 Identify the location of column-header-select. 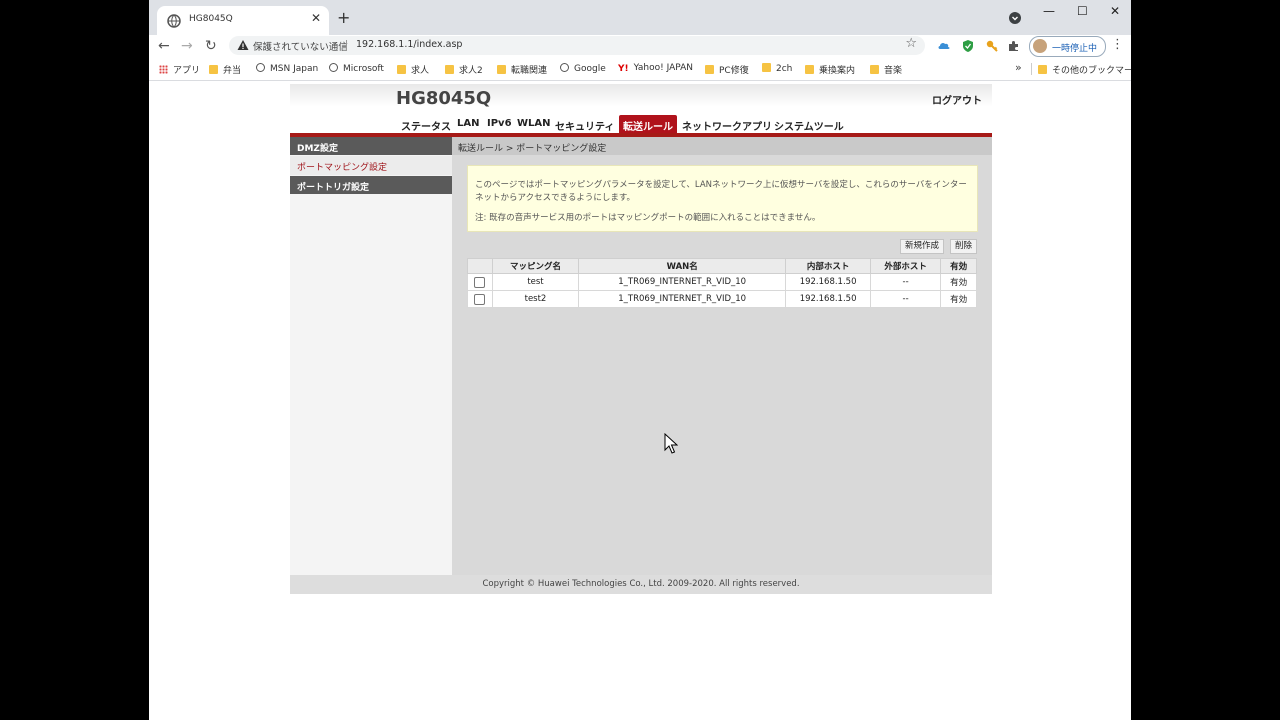
(480, 266).